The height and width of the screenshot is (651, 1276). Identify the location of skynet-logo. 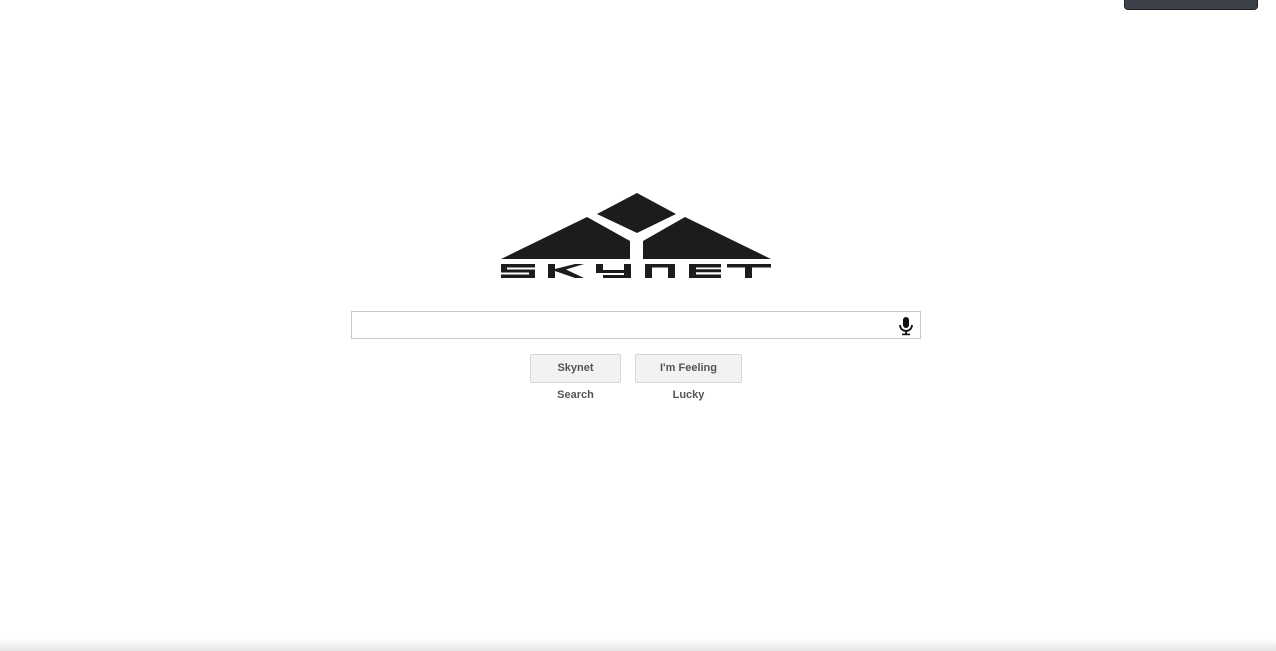
(636, 235).